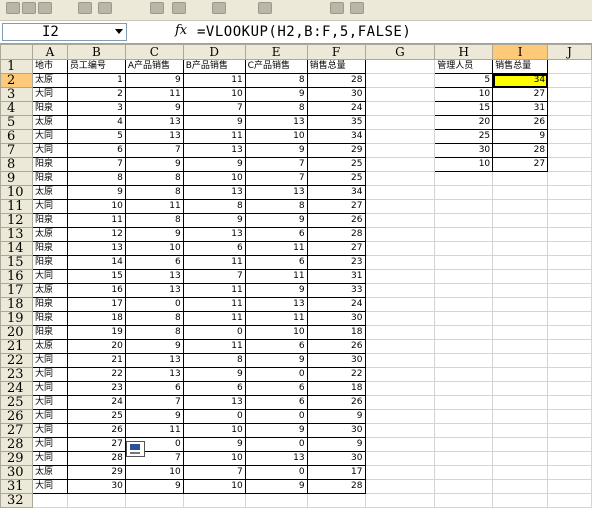 Image resolution: width=592 pixels, height=515 pixels. I want to click on row-header: 27, so click(16, 430).